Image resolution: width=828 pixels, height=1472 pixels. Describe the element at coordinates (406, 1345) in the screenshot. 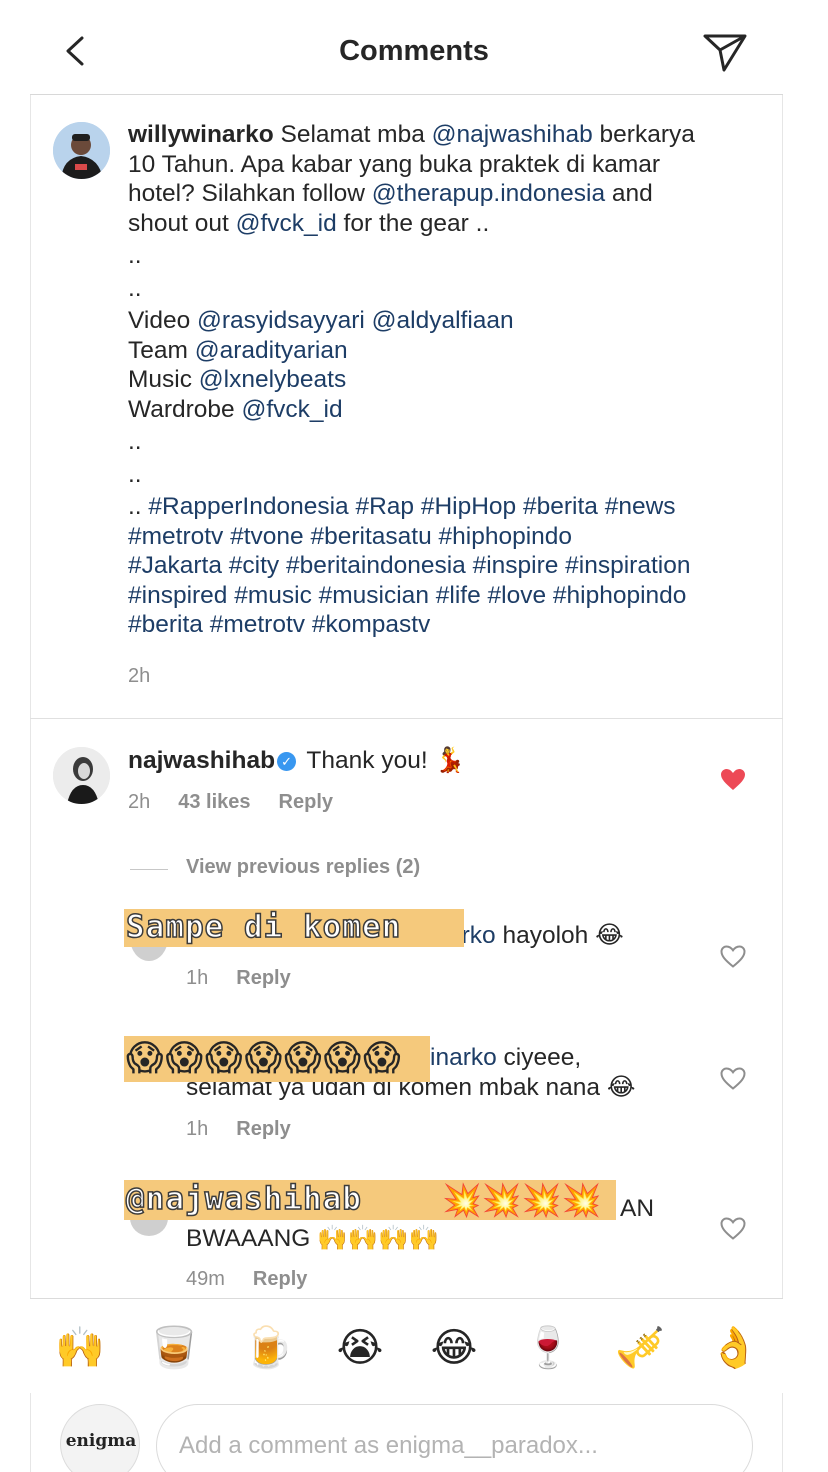

I see `emoji-quick-bar` at that location.